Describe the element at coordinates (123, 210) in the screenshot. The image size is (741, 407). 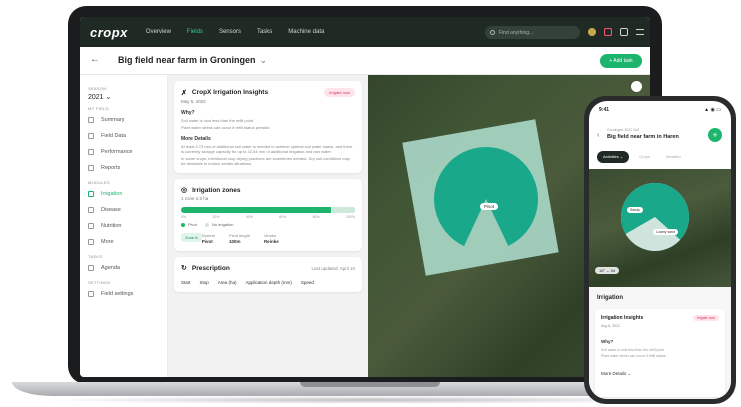
I see `sidebar-item-disease: Disease` at that location.